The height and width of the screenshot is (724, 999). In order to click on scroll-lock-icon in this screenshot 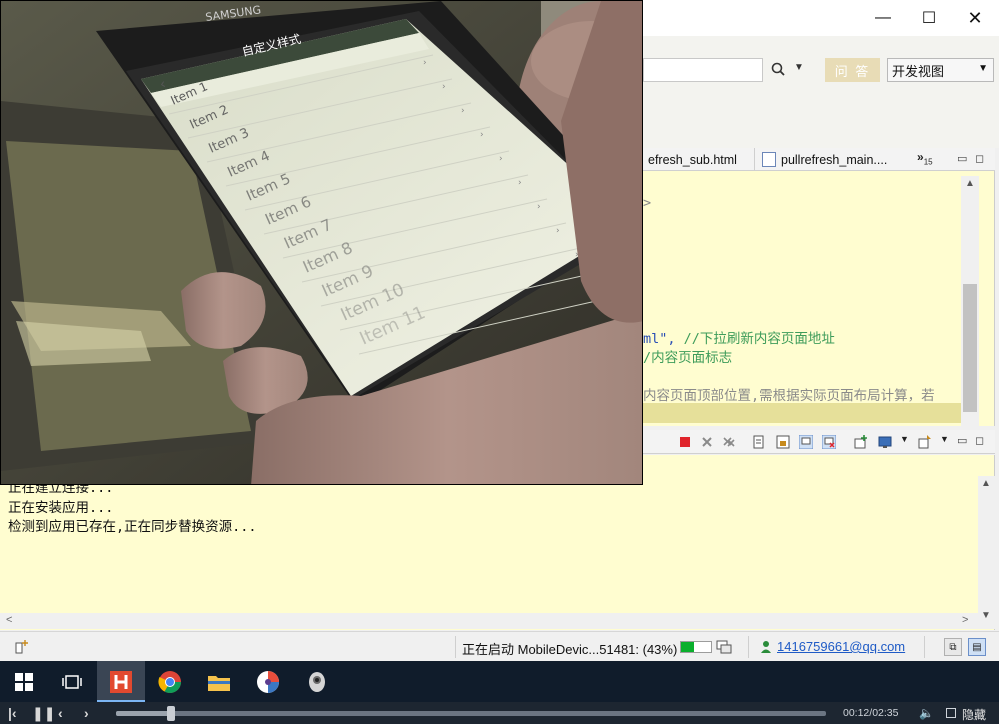, I will do `click(783, 442)`.